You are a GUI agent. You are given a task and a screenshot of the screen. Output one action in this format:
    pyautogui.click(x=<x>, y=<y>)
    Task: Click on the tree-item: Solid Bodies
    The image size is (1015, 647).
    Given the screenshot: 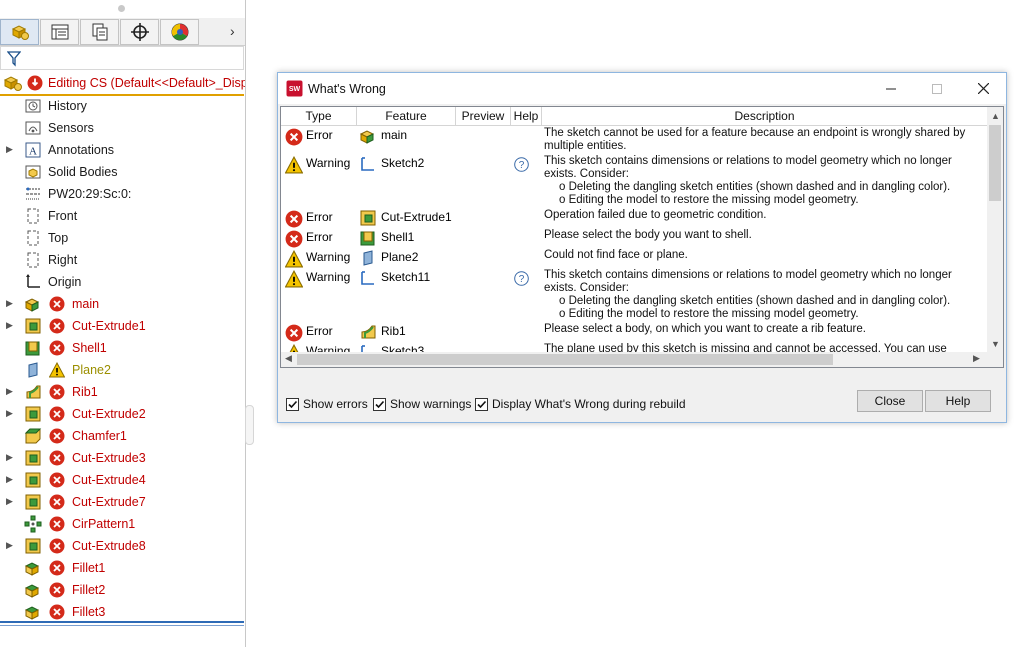 What is the action you would take?
    pyautogui.click(x=122, y=172)
    